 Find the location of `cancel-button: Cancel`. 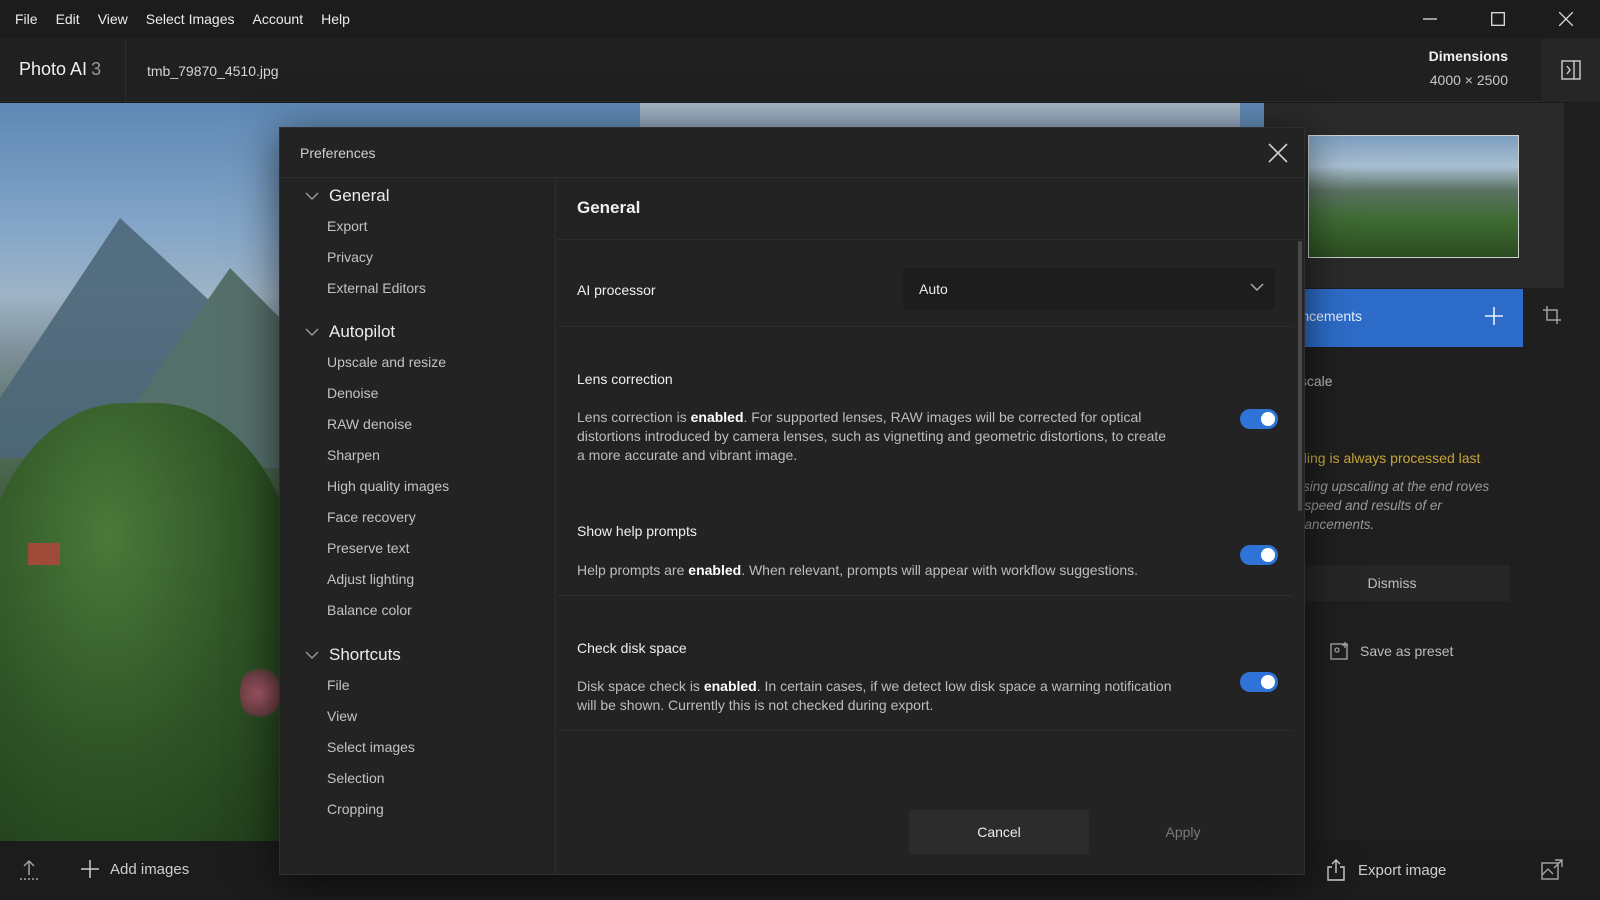

cancel-button: Cancel is located at coordinates (999, 832).